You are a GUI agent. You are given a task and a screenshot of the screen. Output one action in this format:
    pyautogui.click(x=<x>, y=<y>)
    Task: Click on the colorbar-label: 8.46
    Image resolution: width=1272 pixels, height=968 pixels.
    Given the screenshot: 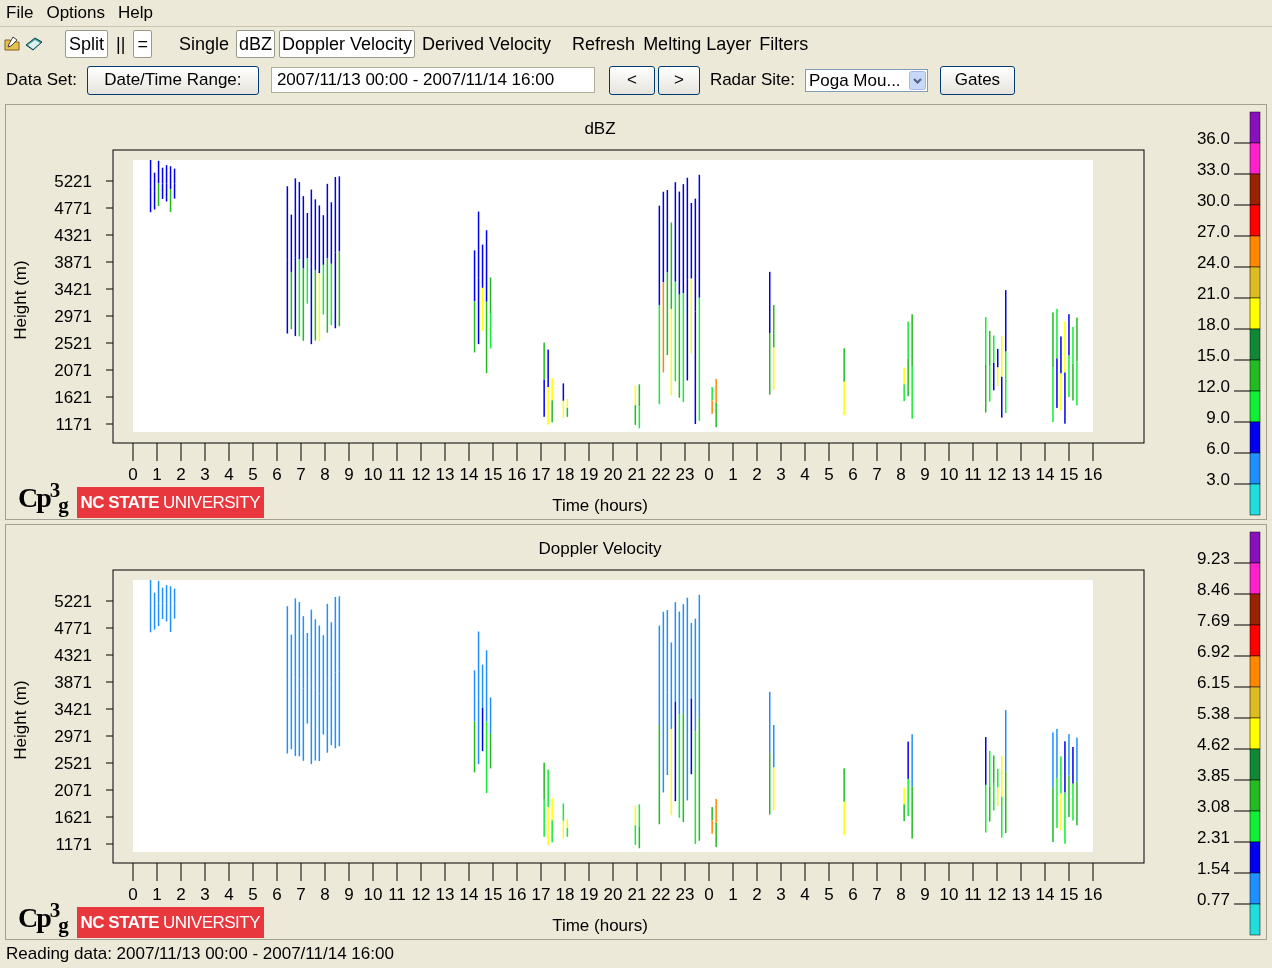 What is the action you would take?
    pyautogui.click(x=1213, y=589)
    